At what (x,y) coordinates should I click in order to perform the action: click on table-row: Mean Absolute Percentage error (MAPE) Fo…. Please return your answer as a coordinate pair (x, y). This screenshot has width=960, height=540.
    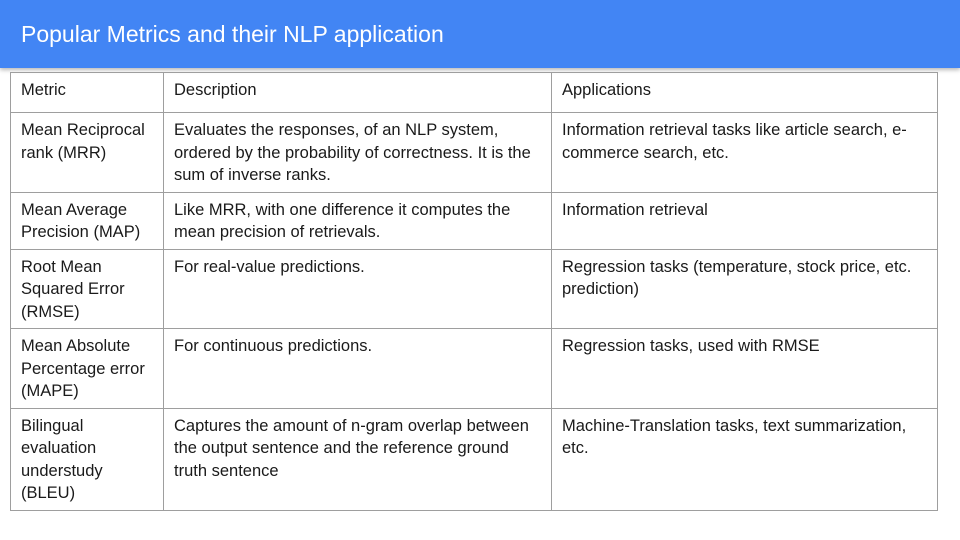
    Looking at the image, I should click on (474, 368).